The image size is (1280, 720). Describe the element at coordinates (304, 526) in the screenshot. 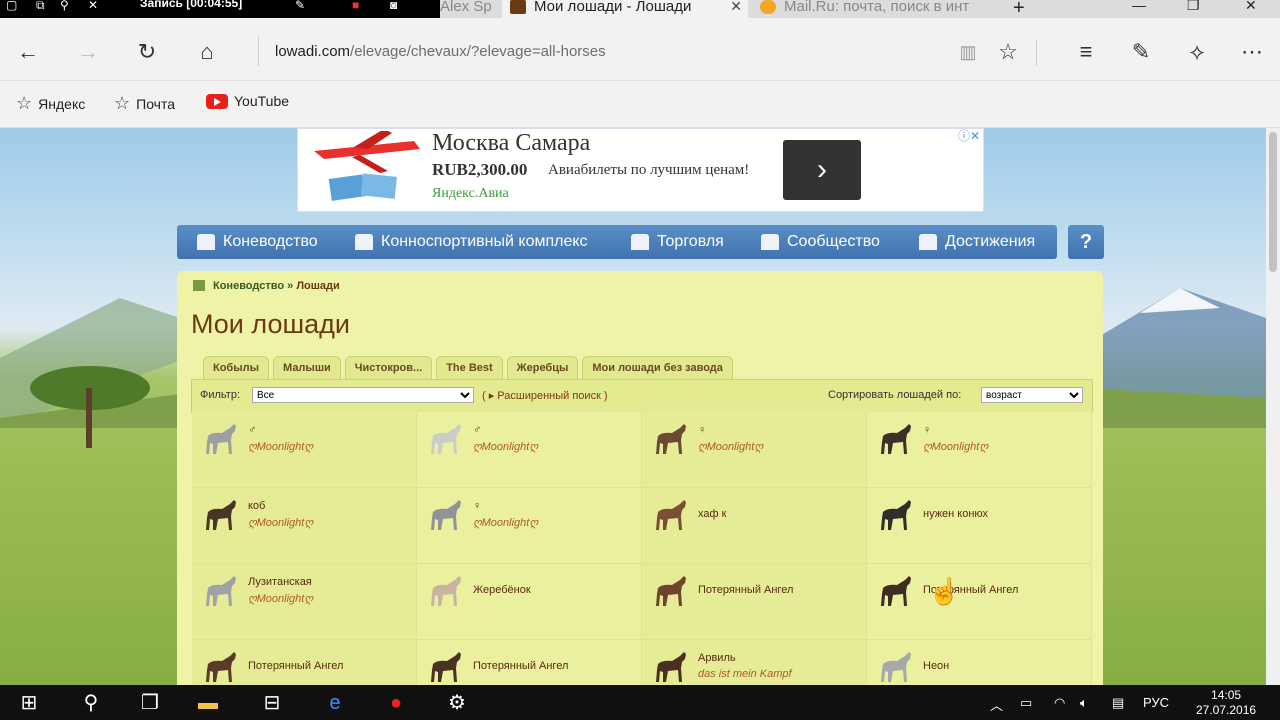

I see `horse-card: коб ღMoonlightღ` at that location.